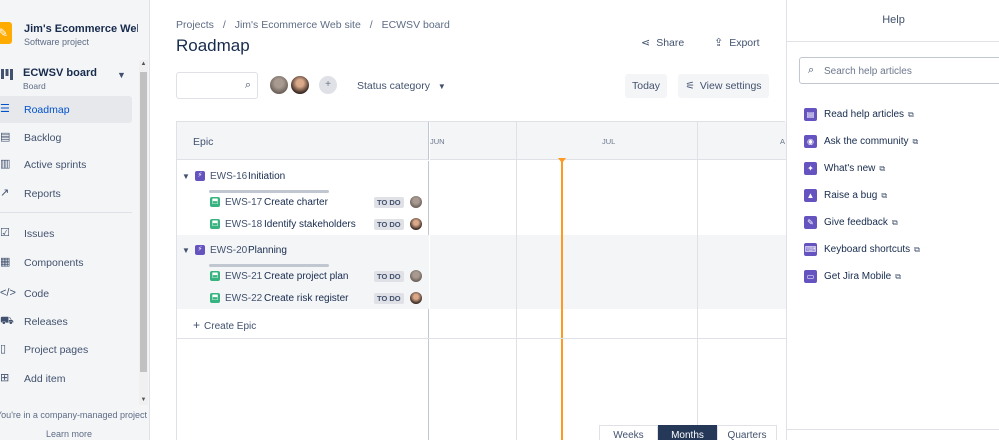 The height and width of the screenshot is (440, 999). I want to click on board-name: ECWSV board, so click(60, 73).